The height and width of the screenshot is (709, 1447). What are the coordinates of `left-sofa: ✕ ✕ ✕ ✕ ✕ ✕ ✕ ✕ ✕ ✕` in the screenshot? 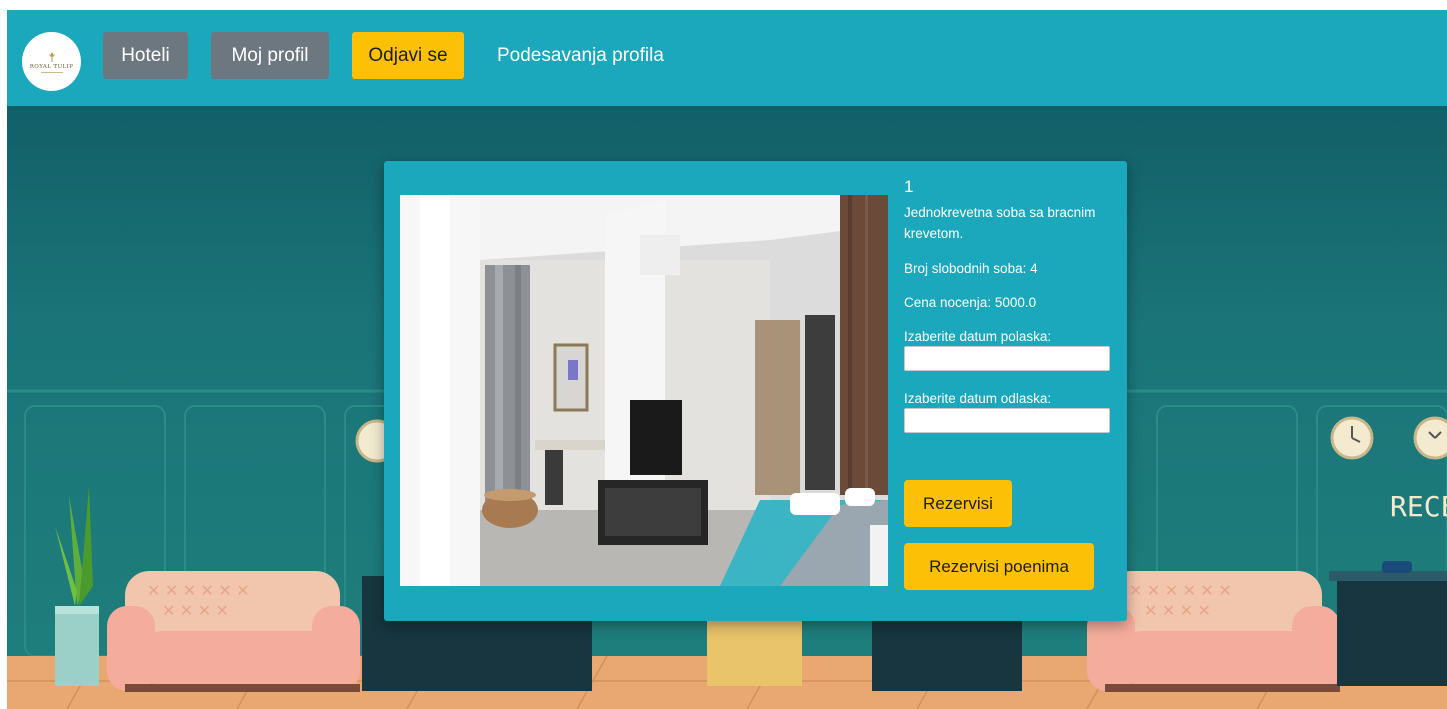 It's located at (233, 631).